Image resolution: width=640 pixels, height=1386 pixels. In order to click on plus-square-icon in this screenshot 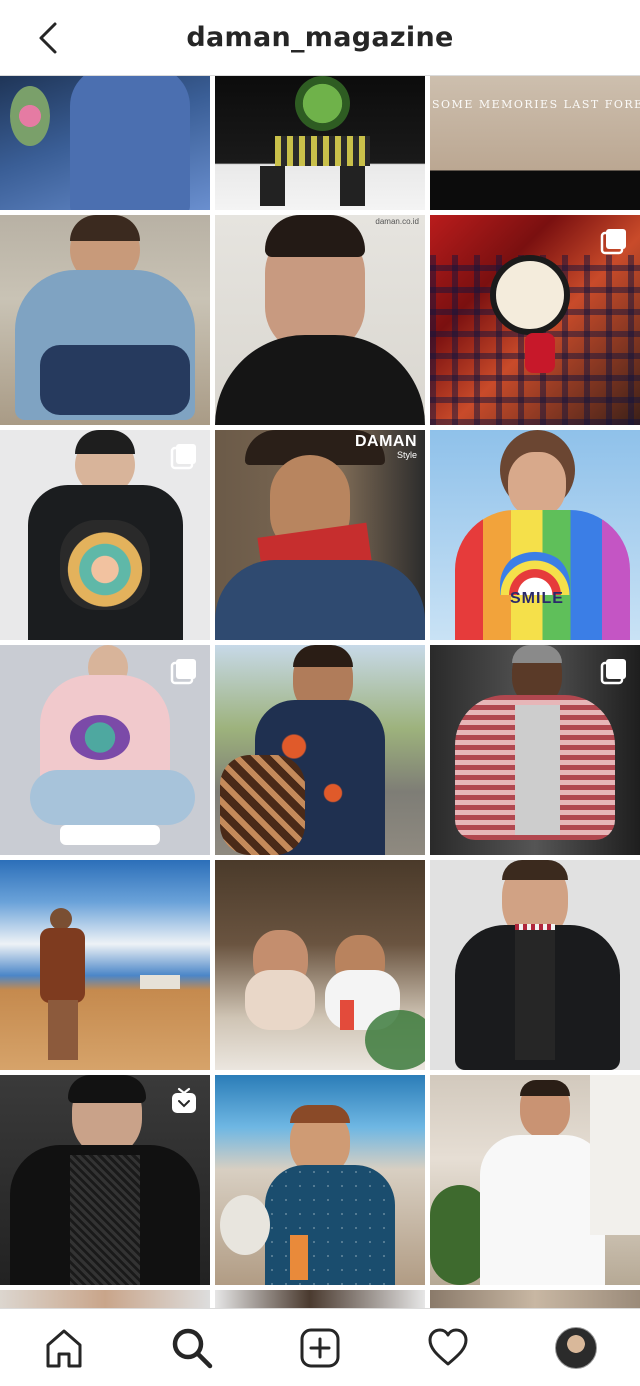, I will do `click(320, 1347)`.